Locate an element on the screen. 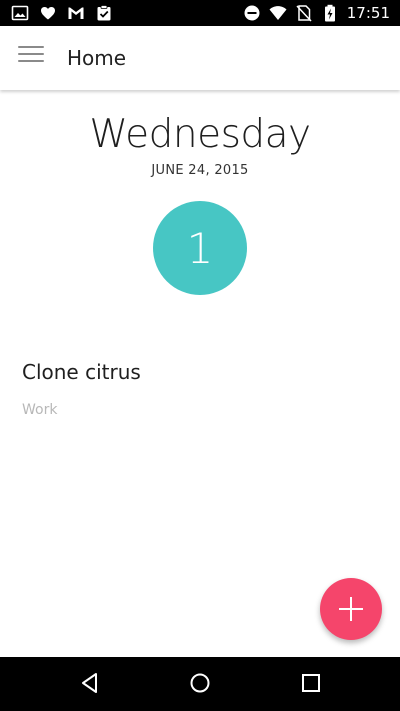  wifi-icon is located at coordinates (278, 13).